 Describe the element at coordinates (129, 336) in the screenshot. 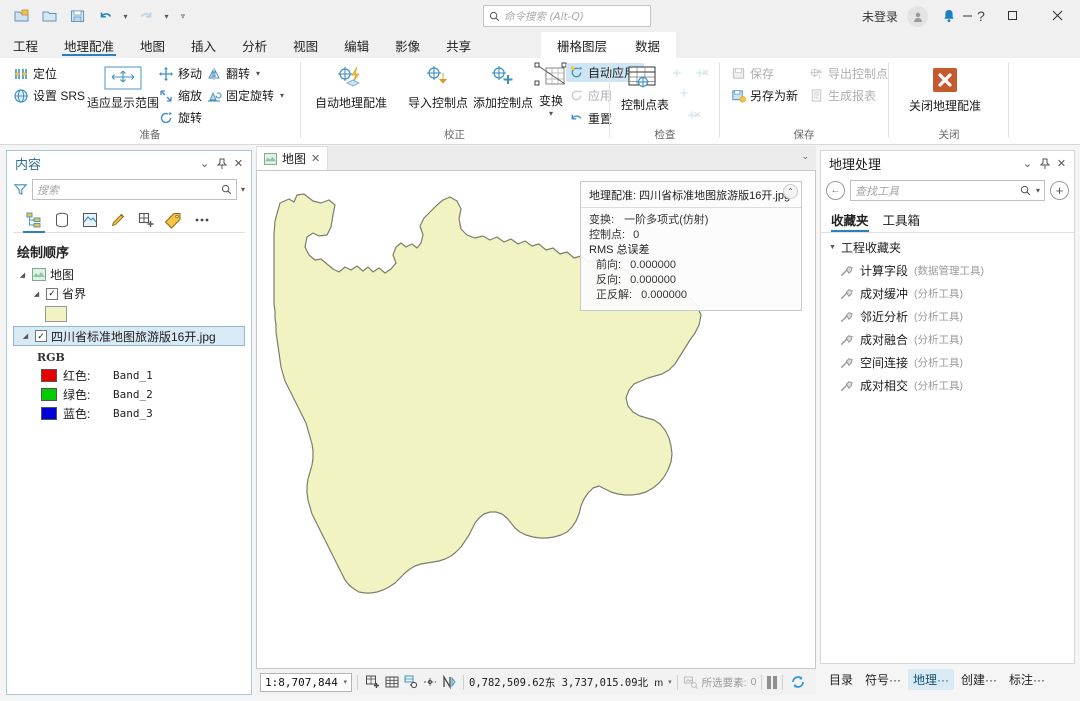

I see `tree-item-raster-layer: ◢ ✓ 四川省标准地图旅游版16开.jpg` at that location.